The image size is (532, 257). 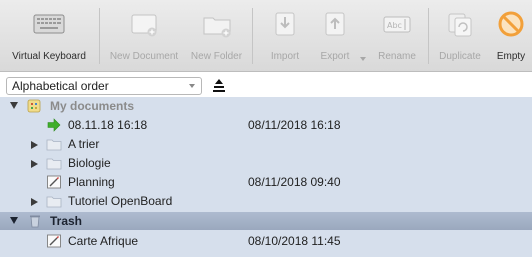 What do you see at coordinates (219, 86) in the screenshot?
I see `sort-order-icon` at bounding box center [219, 86].